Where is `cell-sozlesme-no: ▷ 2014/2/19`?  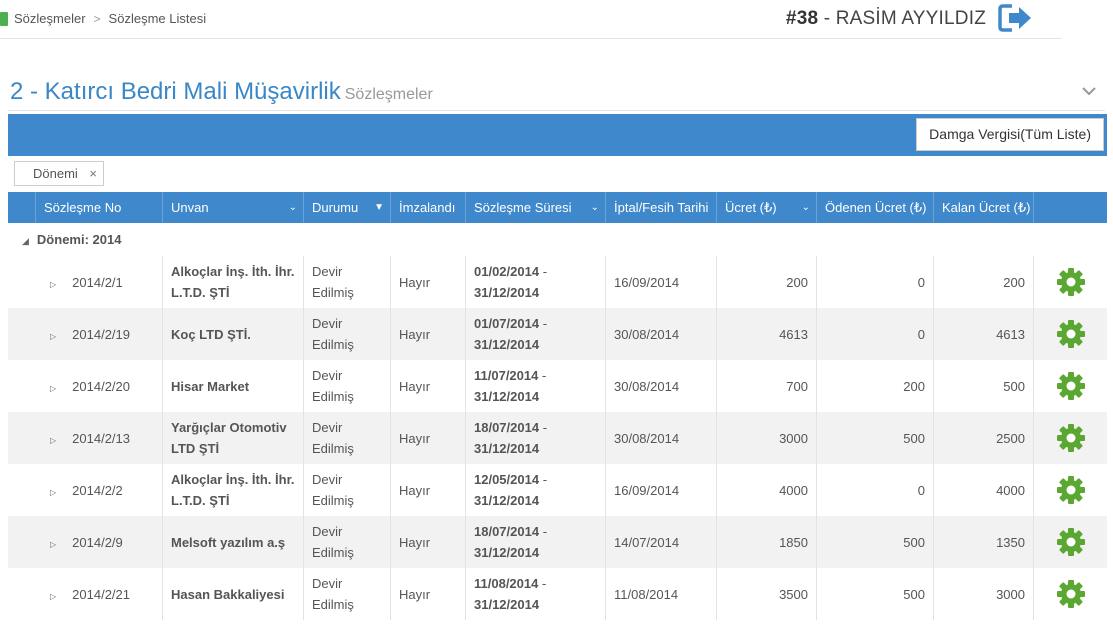 cell-sozlesme-no: ▷ 2014/2/19 is located at coordinates (99, 334).